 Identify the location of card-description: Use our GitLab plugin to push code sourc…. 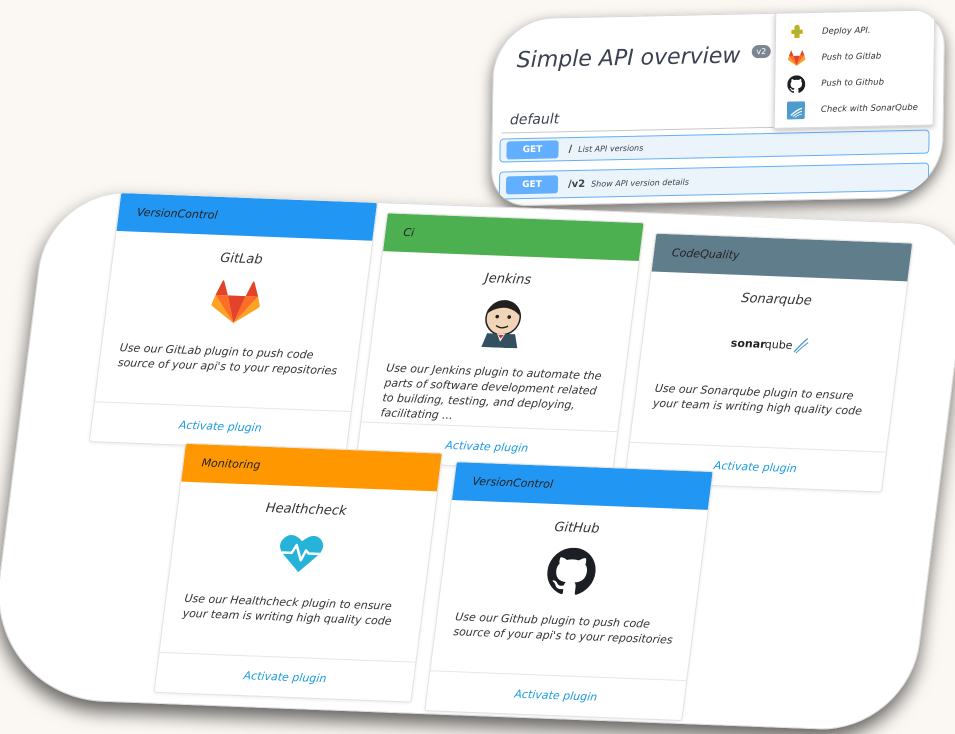
(227, 359).